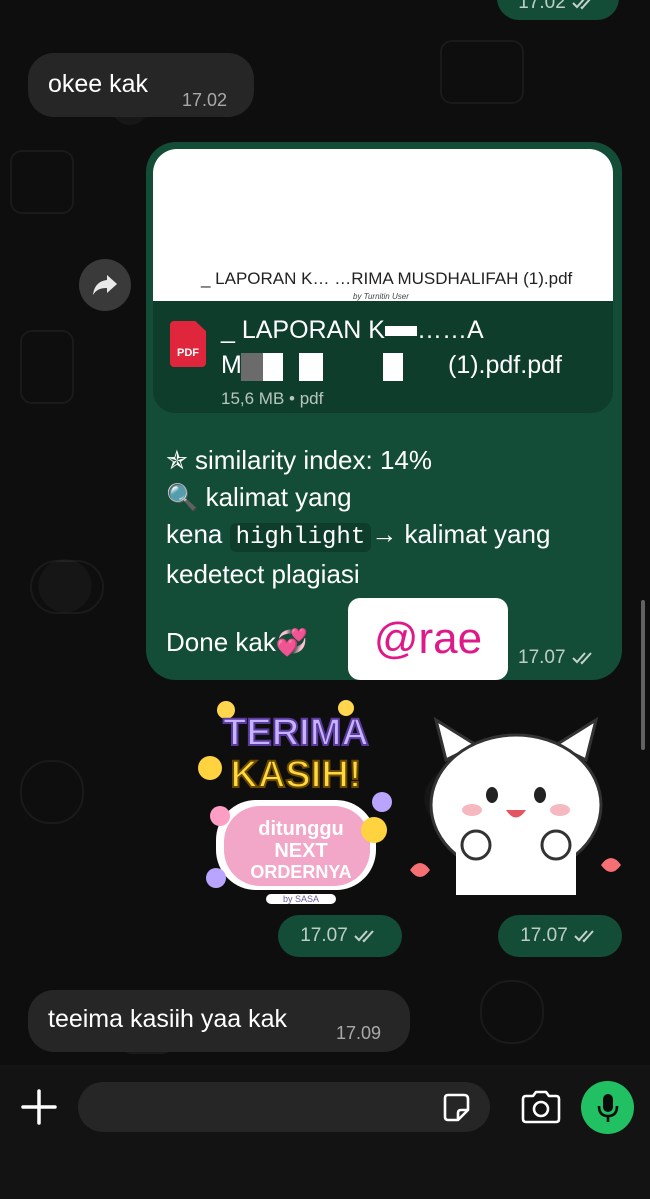 Image resolution: width=650 pixels, height=1199 pixels. I want to click on sticker-text: ORDERNYA, so click(301, 872).